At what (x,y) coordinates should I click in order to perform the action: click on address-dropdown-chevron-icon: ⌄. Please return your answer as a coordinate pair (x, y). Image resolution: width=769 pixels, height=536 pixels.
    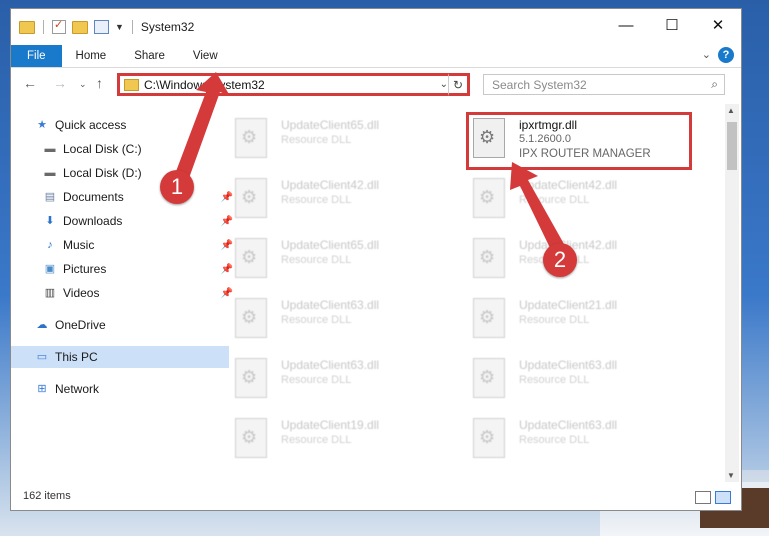
    Looking at the image, I should click on (444, 84).